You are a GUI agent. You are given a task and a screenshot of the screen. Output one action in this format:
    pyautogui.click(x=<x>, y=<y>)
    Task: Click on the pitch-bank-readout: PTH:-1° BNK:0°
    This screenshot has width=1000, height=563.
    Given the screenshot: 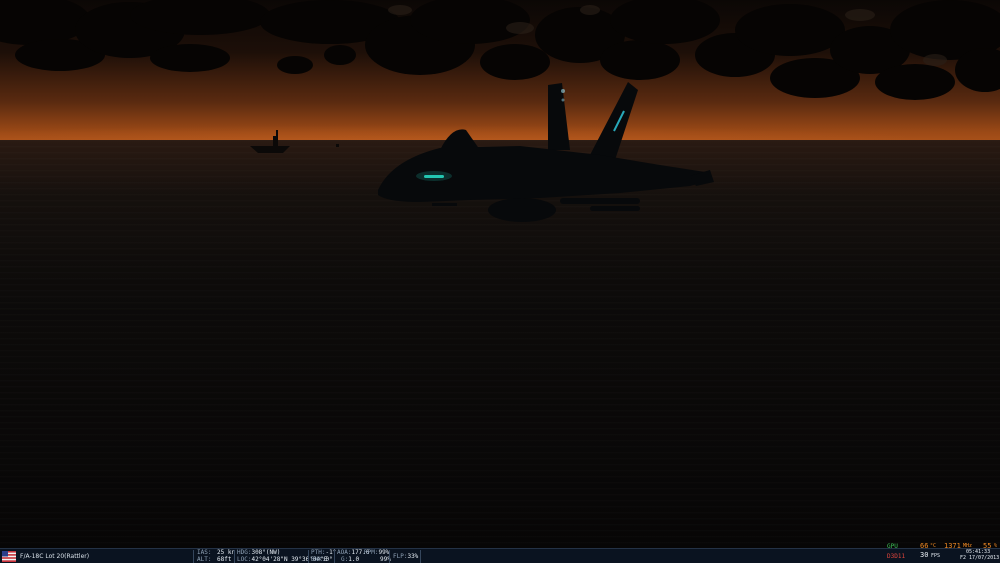 What is the action you would take?
    pyautogui.click(x=323, y=556)
    